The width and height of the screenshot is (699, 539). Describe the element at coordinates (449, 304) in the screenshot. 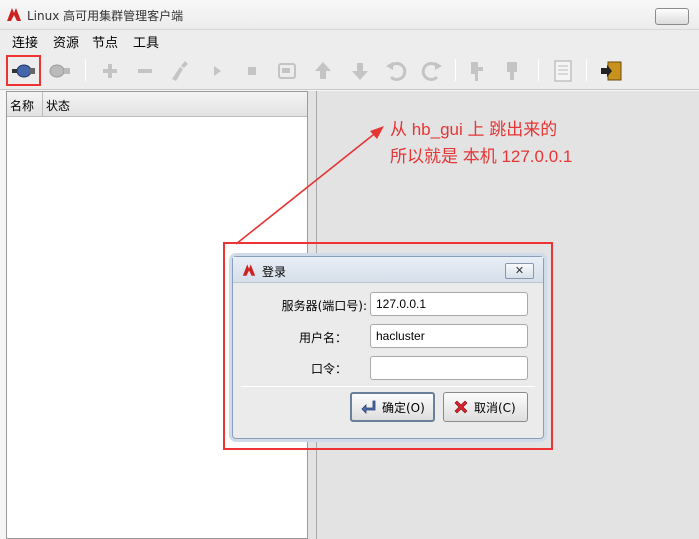

I see `server-input` at that location.